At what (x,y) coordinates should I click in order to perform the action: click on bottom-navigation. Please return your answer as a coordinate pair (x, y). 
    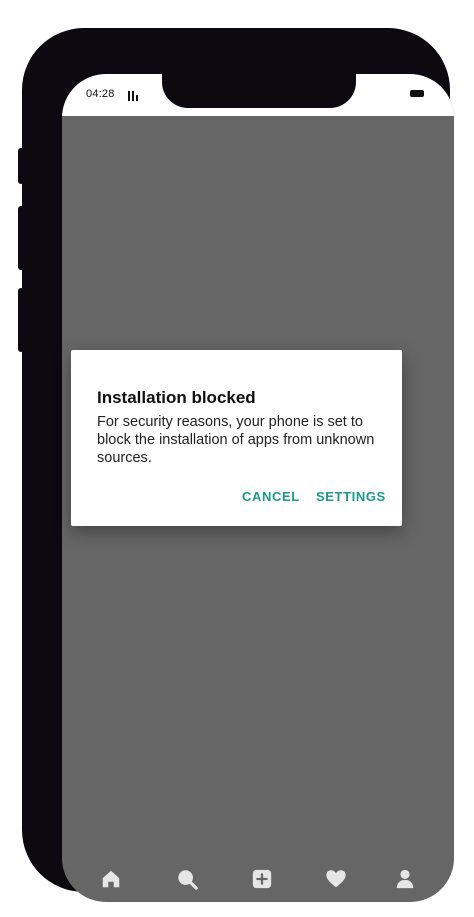
    Looking at the image, I should click on (258, 882).